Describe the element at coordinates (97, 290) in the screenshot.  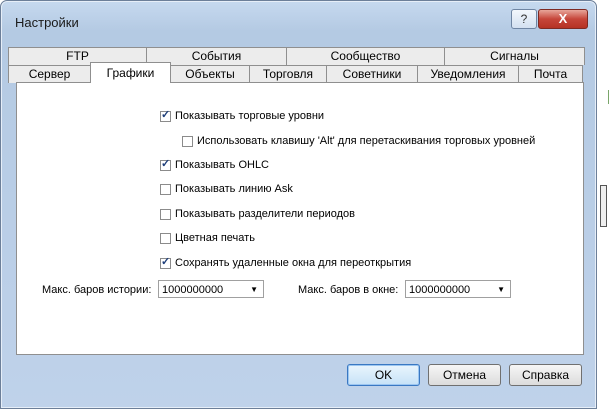
I see `max-bars-history-label: Макс. баров истории:` at that location.